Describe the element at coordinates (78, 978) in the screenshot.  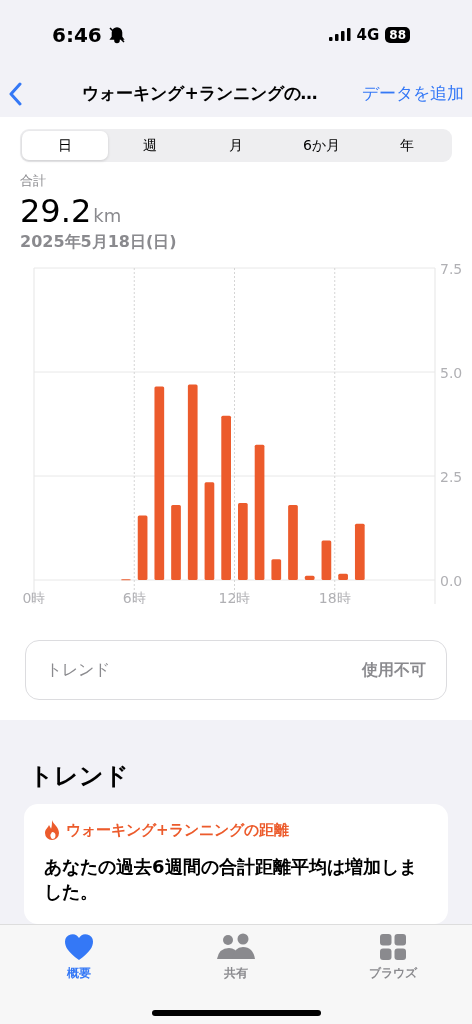
I see `tab-bar-item: 概要` at that location.